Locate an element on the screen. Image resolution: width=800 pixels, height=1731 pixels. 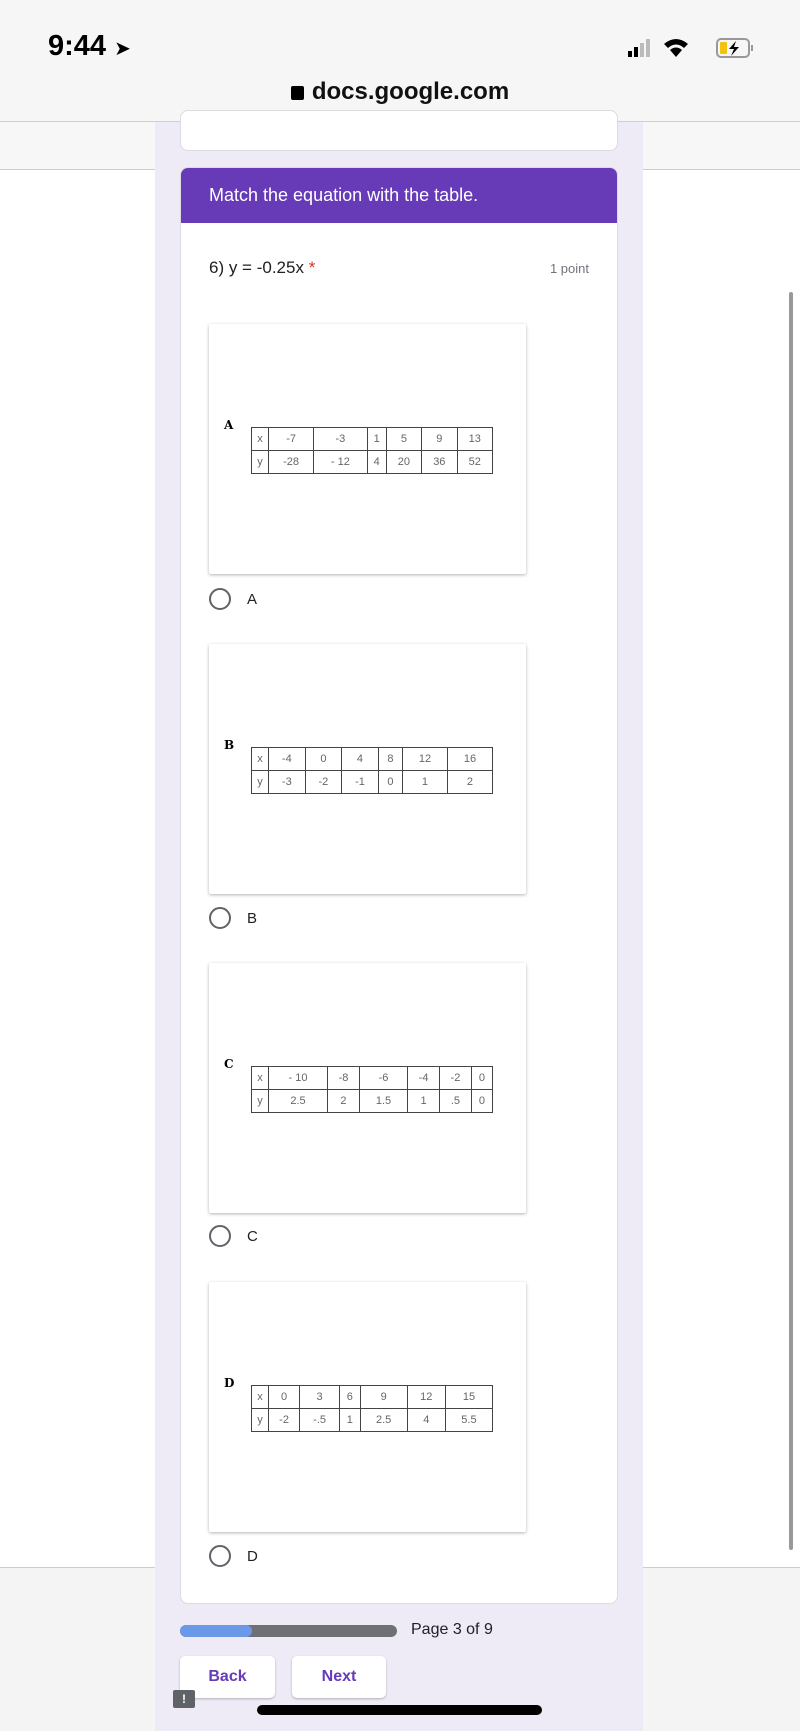
table-cell: 8 is located at coordinates (390, 759).